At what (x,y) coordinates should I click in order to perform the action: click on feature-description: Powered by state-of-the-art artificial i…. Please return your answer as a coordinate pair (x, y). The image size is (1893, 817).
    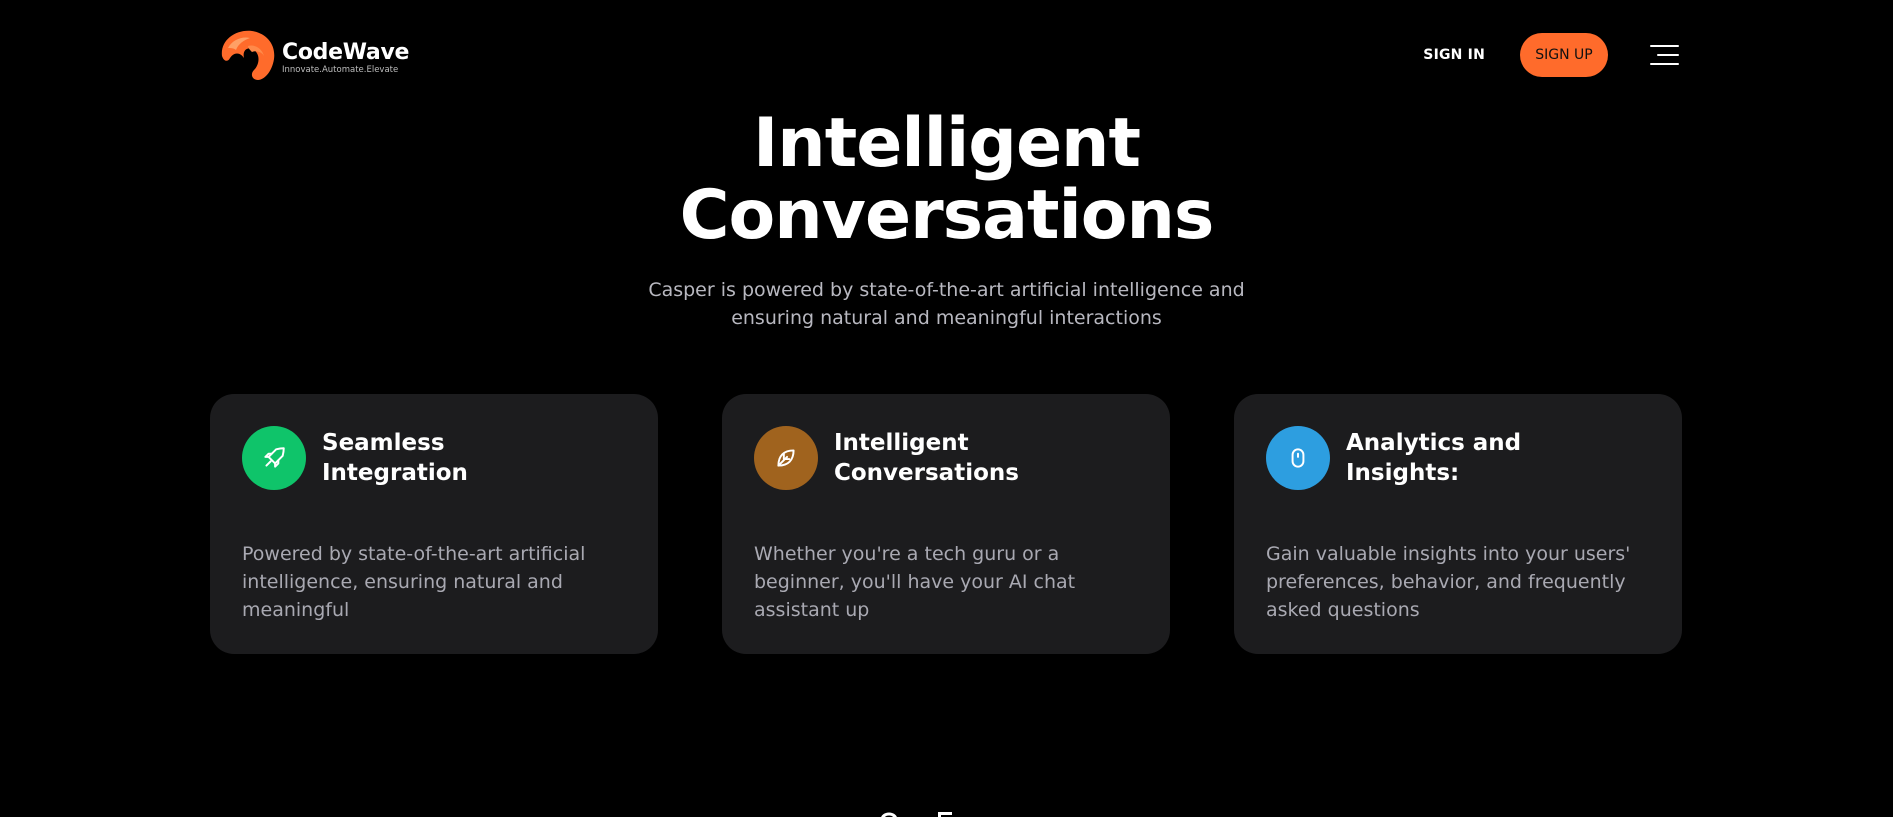
    Looking at the image, I should click on (414, 582).